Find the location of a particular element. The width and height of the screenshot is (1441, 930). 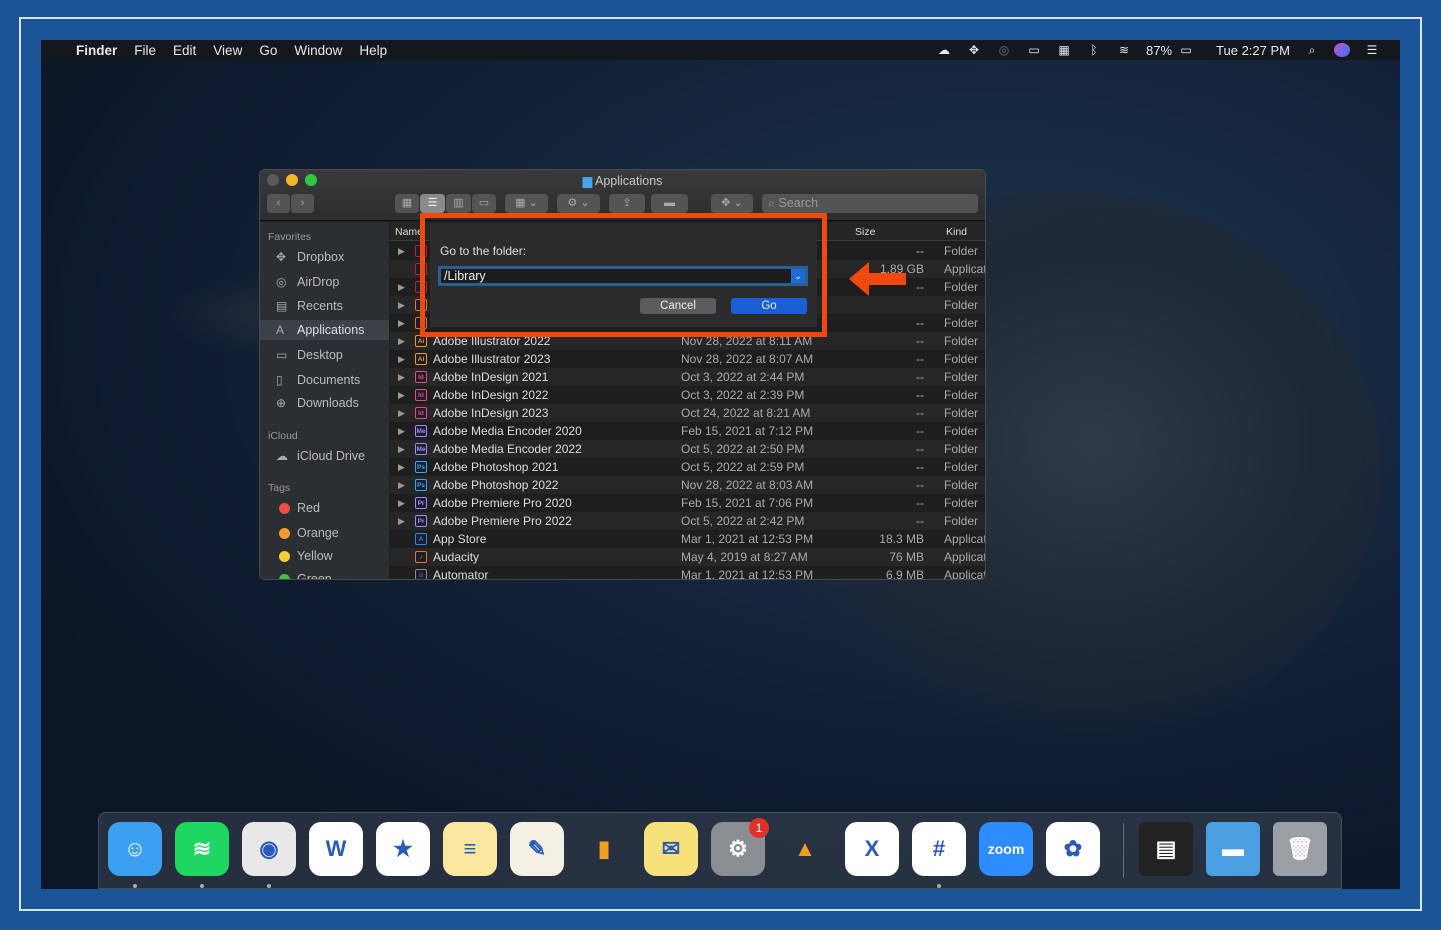

chevron-down-icon: ⌄ is located at coordinates (798, 276).